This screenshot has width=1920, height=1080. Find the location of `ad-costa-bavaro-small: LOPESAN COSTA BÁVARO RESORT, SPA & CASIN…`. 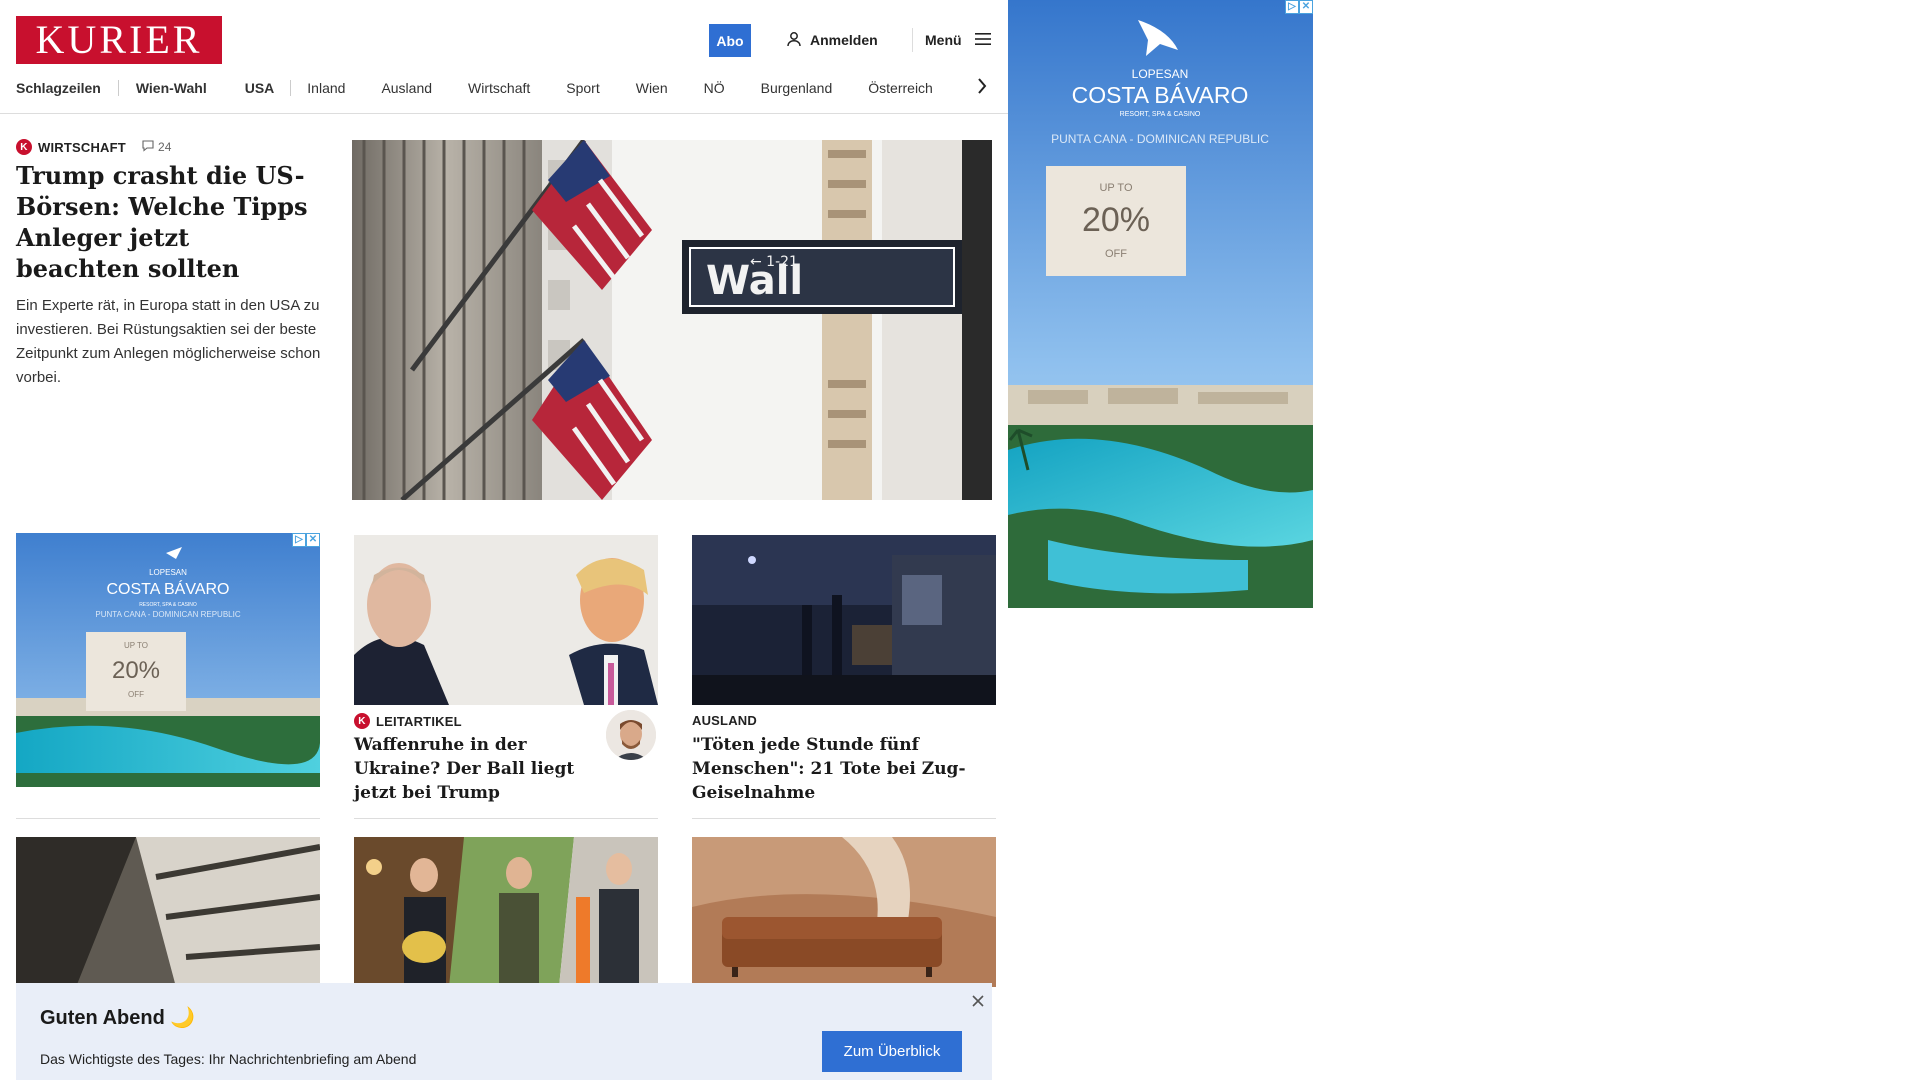

ad-costa-bavaro-small: LOPESAN COSTA BÁVARO RESORT, SPA & CASIN… is located at coordinates (168, 660).